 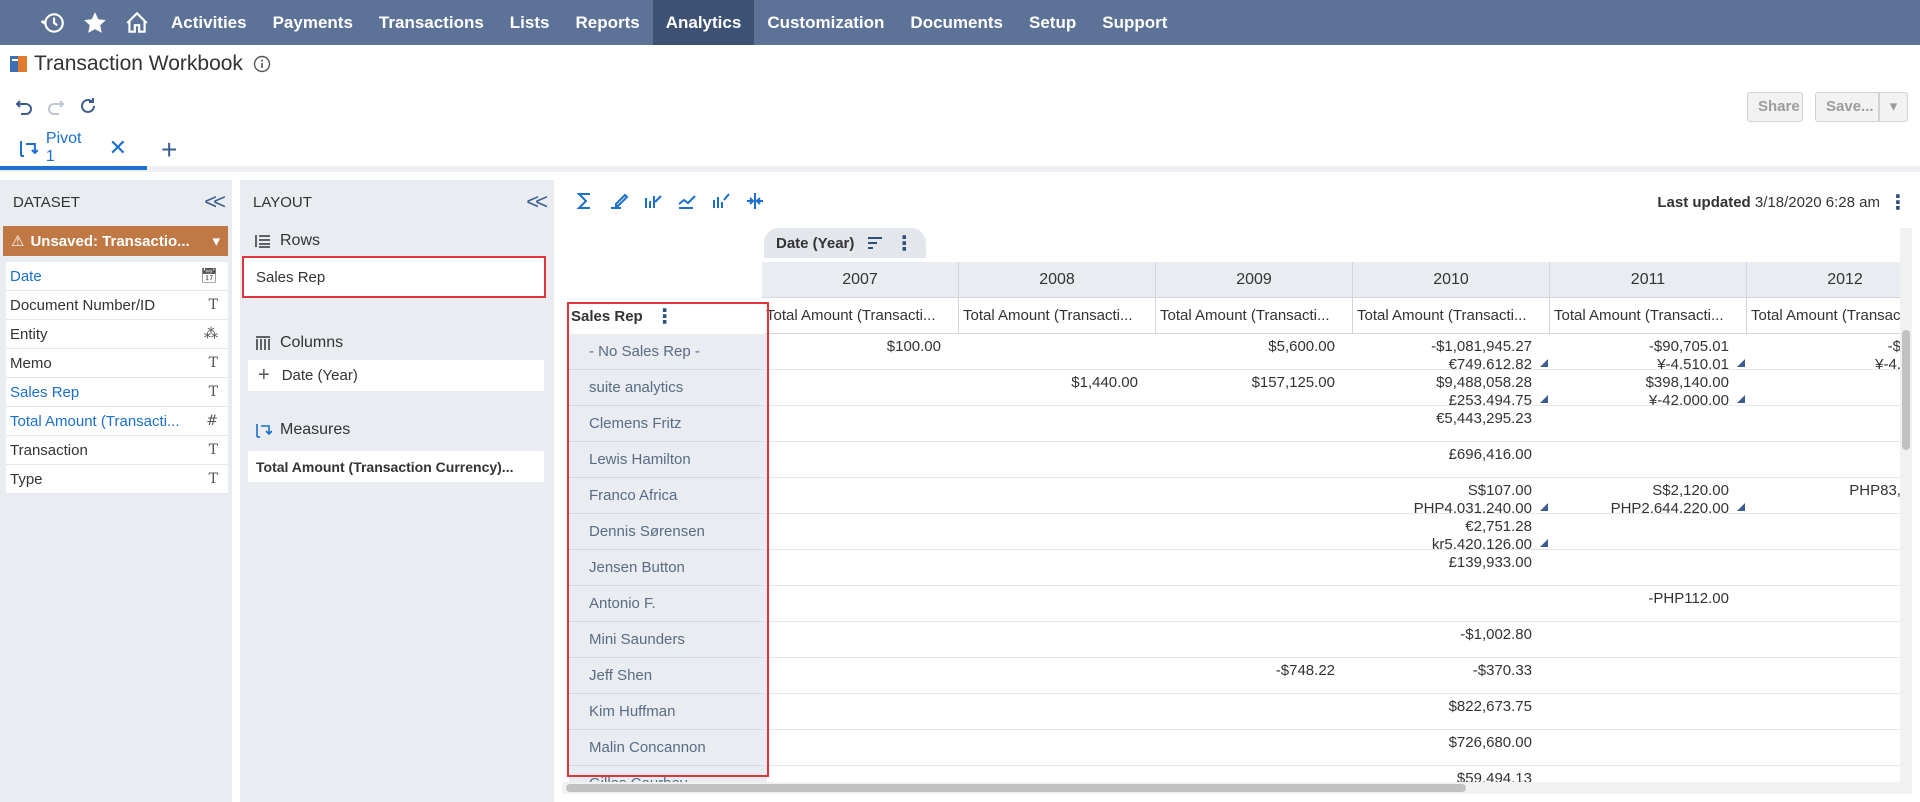 I want to click on data-cell: -$748.22, so click(x=1254, y=676).